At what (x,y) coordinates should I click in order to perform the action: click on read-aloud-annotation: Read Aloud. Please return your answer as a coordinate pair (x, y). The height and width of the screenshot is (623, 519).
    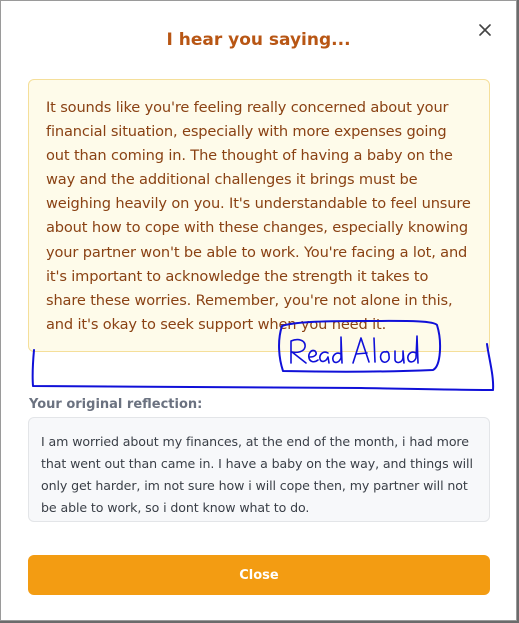
    Looking at the image, I should click on (360, 346).